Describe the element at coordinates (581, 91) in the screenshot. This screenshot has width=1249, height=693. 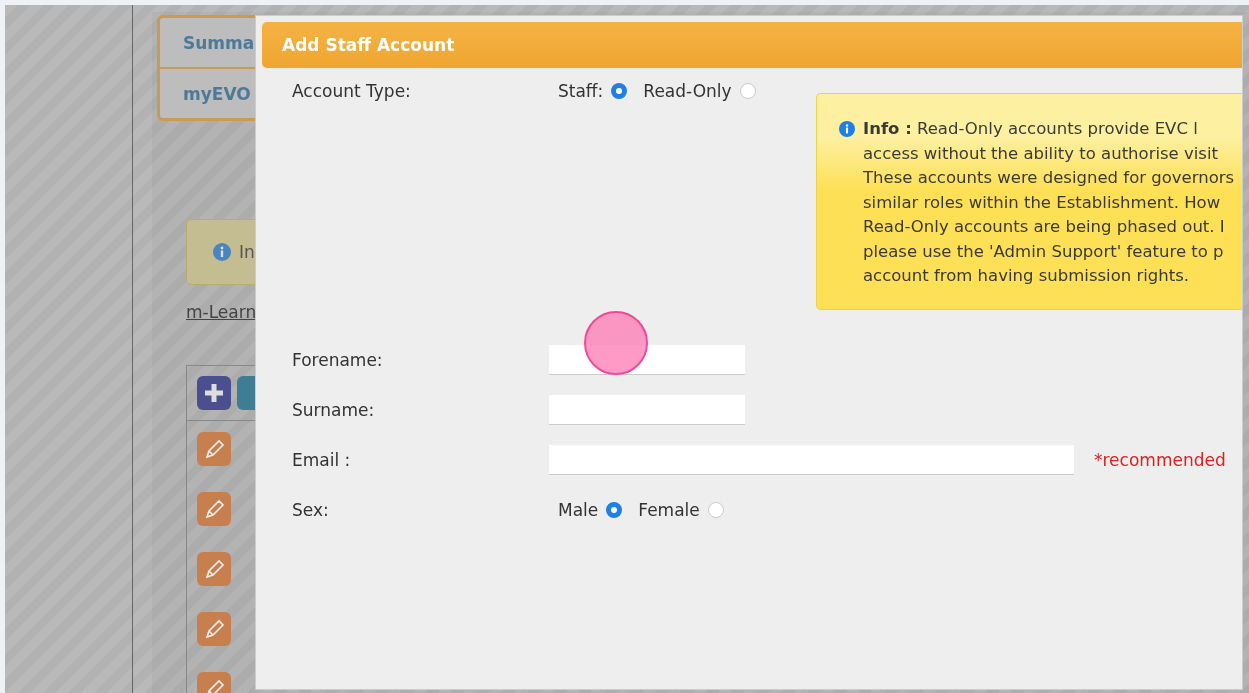
I see `radio-label: Staff:` at that location.